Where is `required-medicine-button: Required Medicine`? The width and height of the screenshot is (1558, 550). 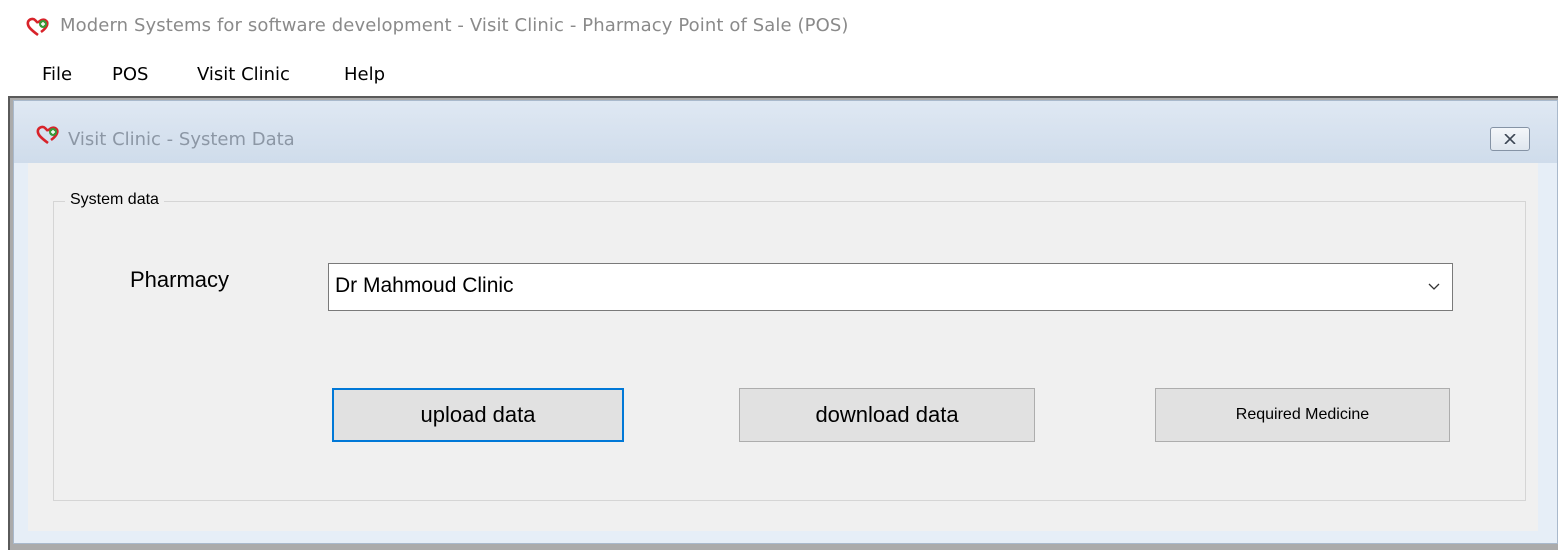 required-medicine-button: Required Medicine is located at coordinates (1302, 415).